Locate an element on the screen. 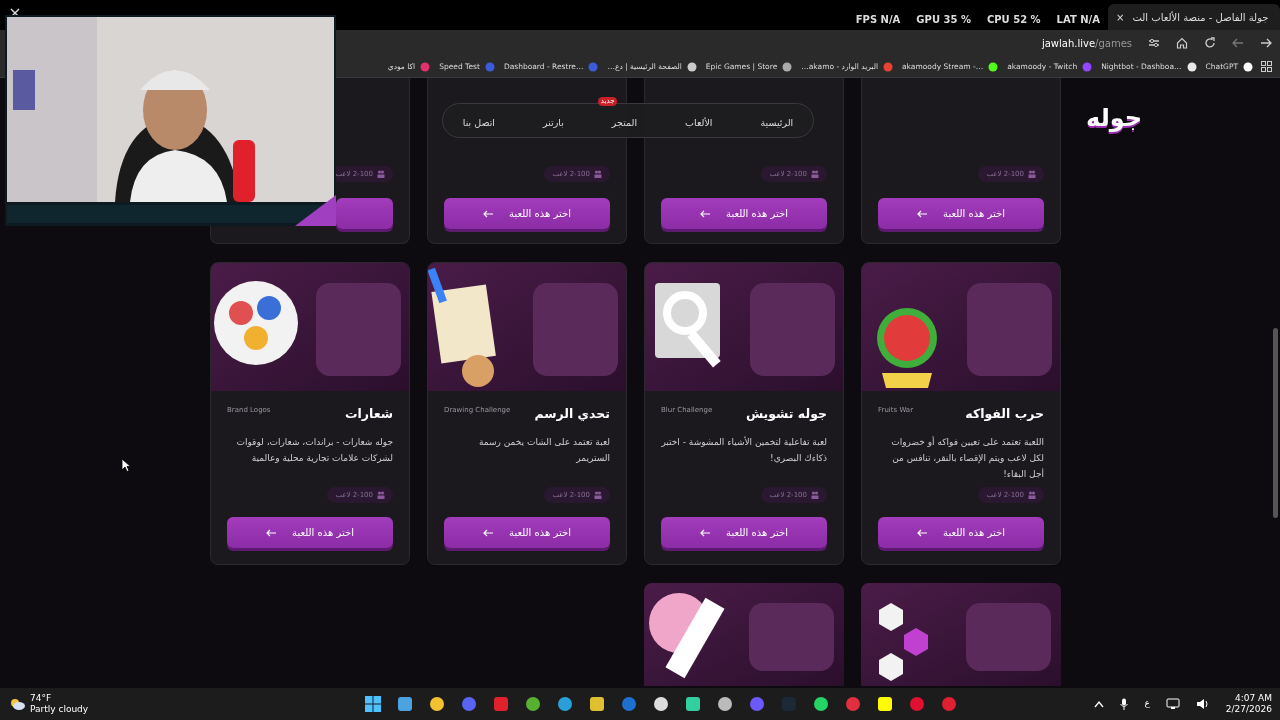 This screenshot has width=1280, height=720. clock-time: 4:07 AM is located at coordinates (1253, 698).